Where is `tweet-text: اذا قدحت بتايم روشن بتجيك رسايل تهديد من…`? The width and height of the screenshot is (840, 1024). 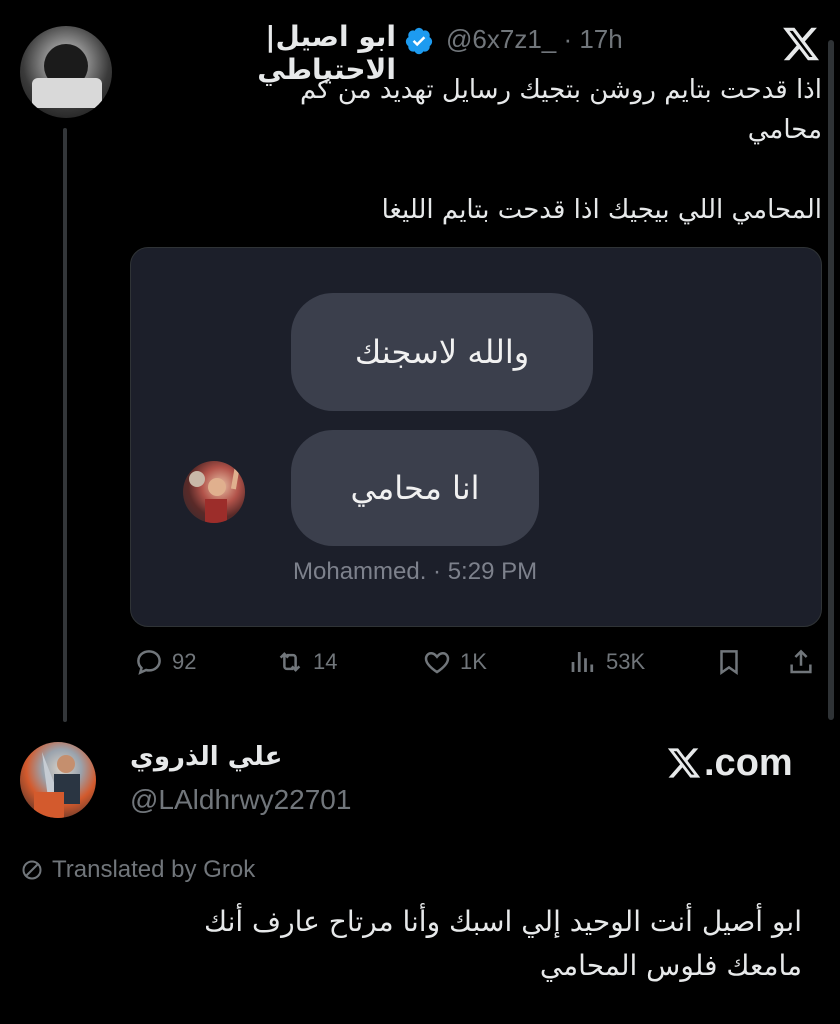
tweet-text: اذا قدحت بتايم روشن بتجيك رسايل تهديد من… is located at coordinates (476, 150).